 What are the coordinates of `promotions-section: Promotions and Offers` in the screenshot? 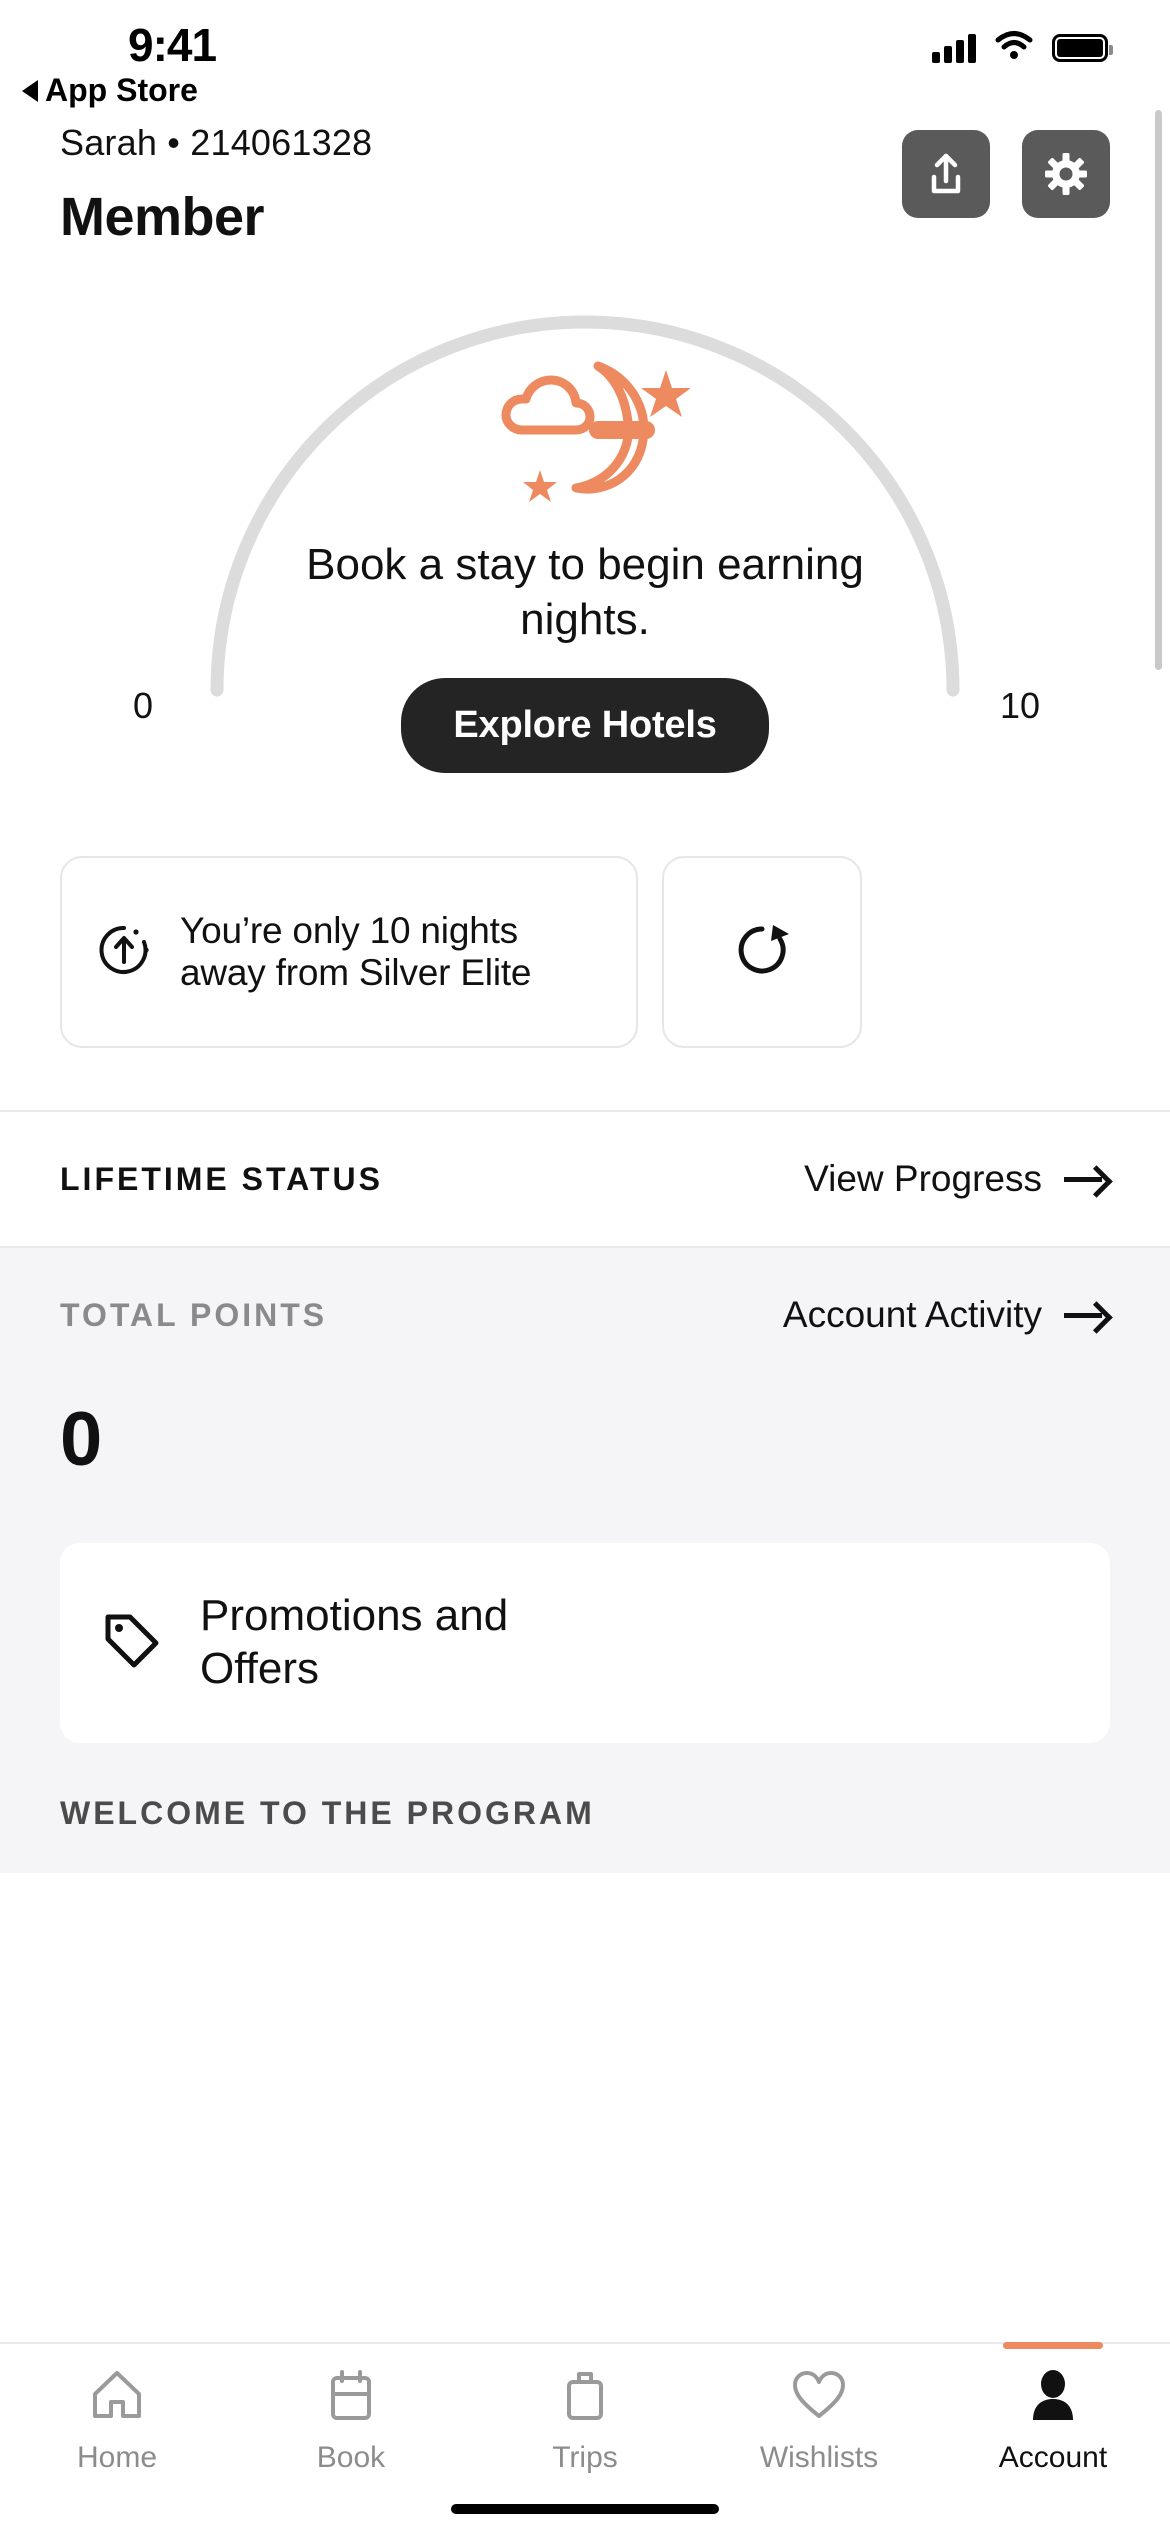 It's located at (585, 1613).